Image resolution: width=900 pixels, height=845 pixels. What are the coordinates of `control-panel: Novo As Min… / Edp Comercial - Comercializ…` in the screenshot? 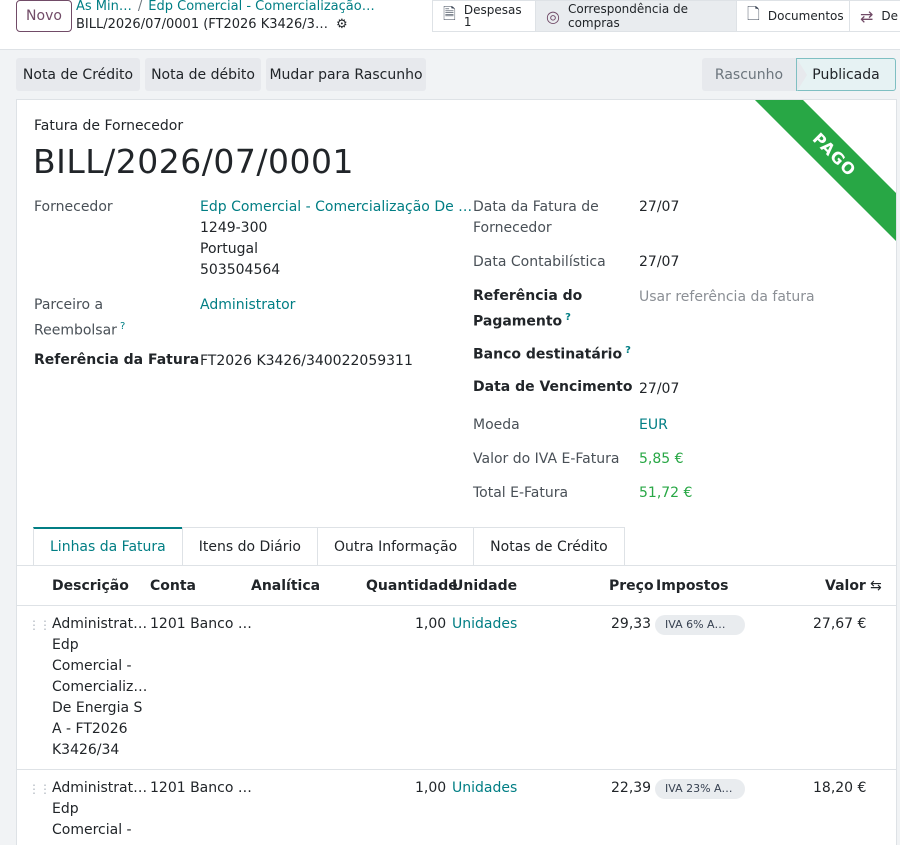 It's located at (450, 25).